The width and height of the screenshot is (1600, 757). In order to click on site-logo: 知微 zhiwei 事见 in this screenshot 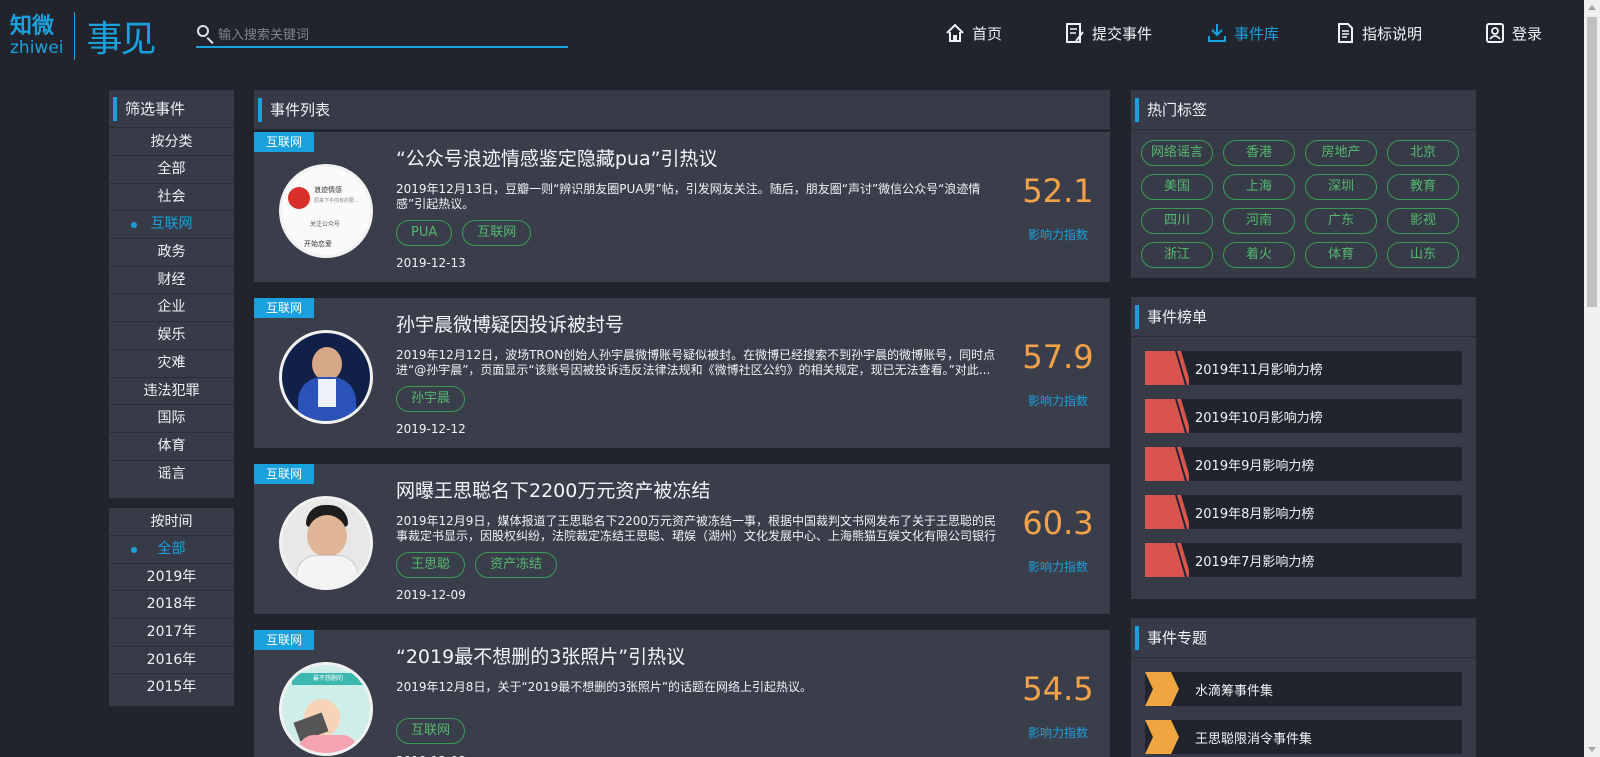, I will do `click(83, 36)`.